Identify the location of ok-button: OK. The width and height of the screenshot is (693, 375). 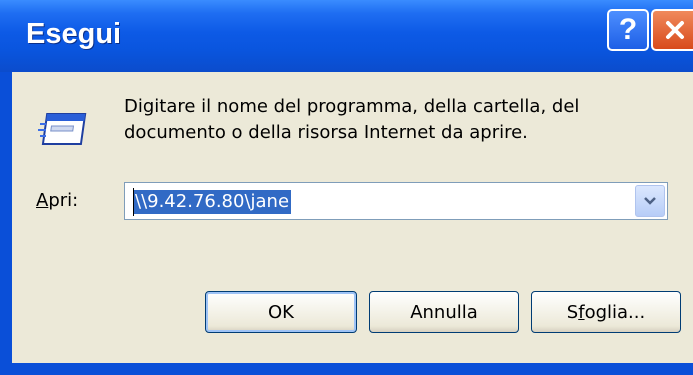
(281, 312).